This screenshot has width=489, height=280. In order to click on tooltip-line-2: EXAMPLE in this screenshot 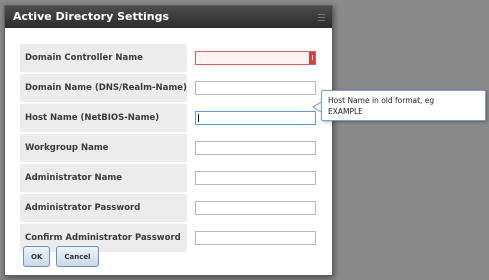, I will do `click(345, 111)`.